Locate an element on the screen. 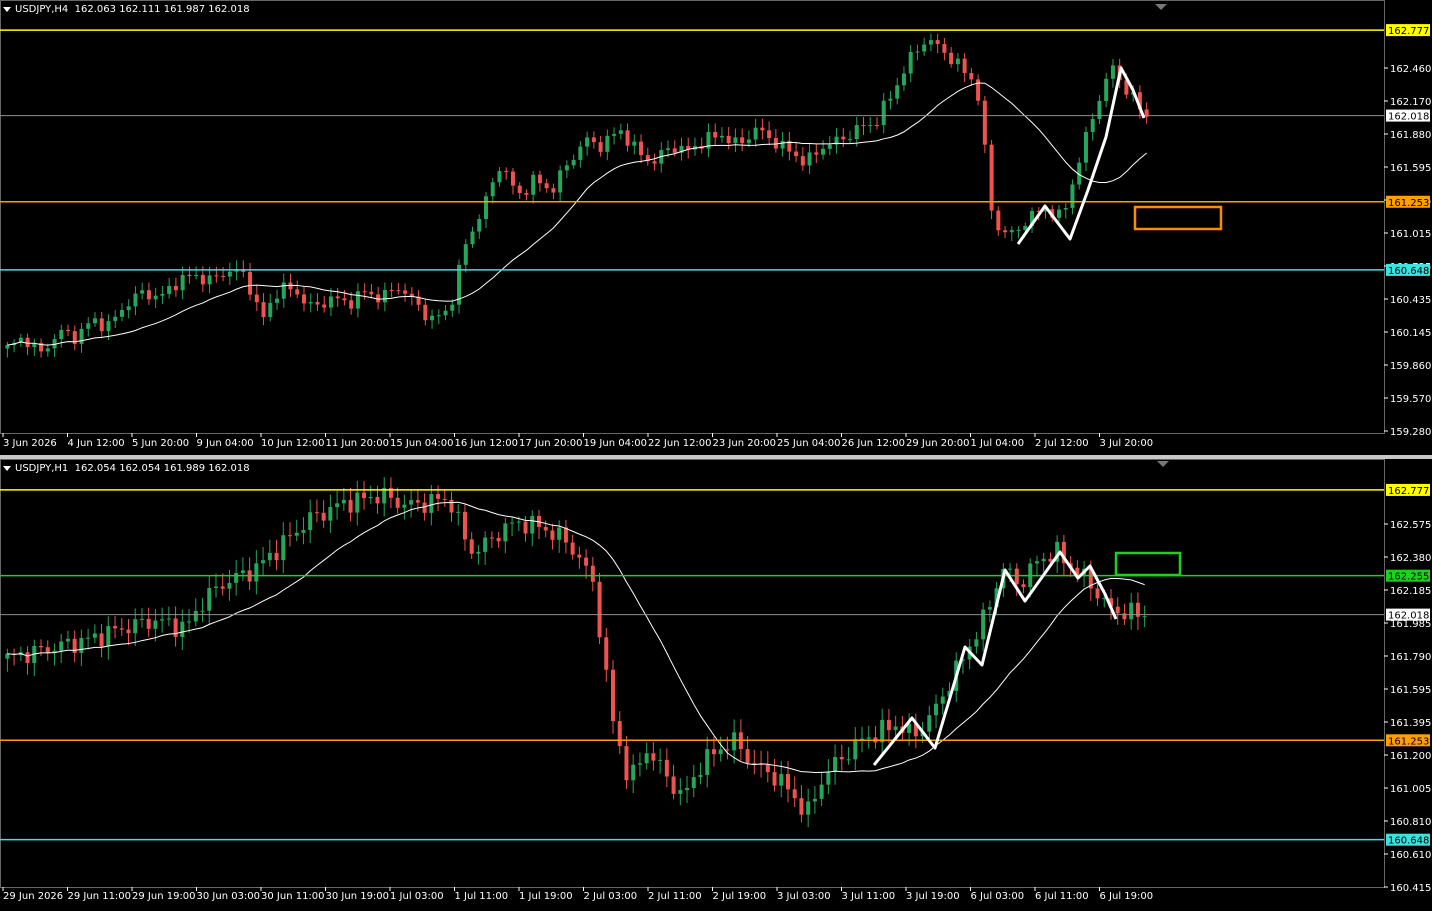  h4-y-tick-label: 162.460 is located at coordinates (1410, 69).